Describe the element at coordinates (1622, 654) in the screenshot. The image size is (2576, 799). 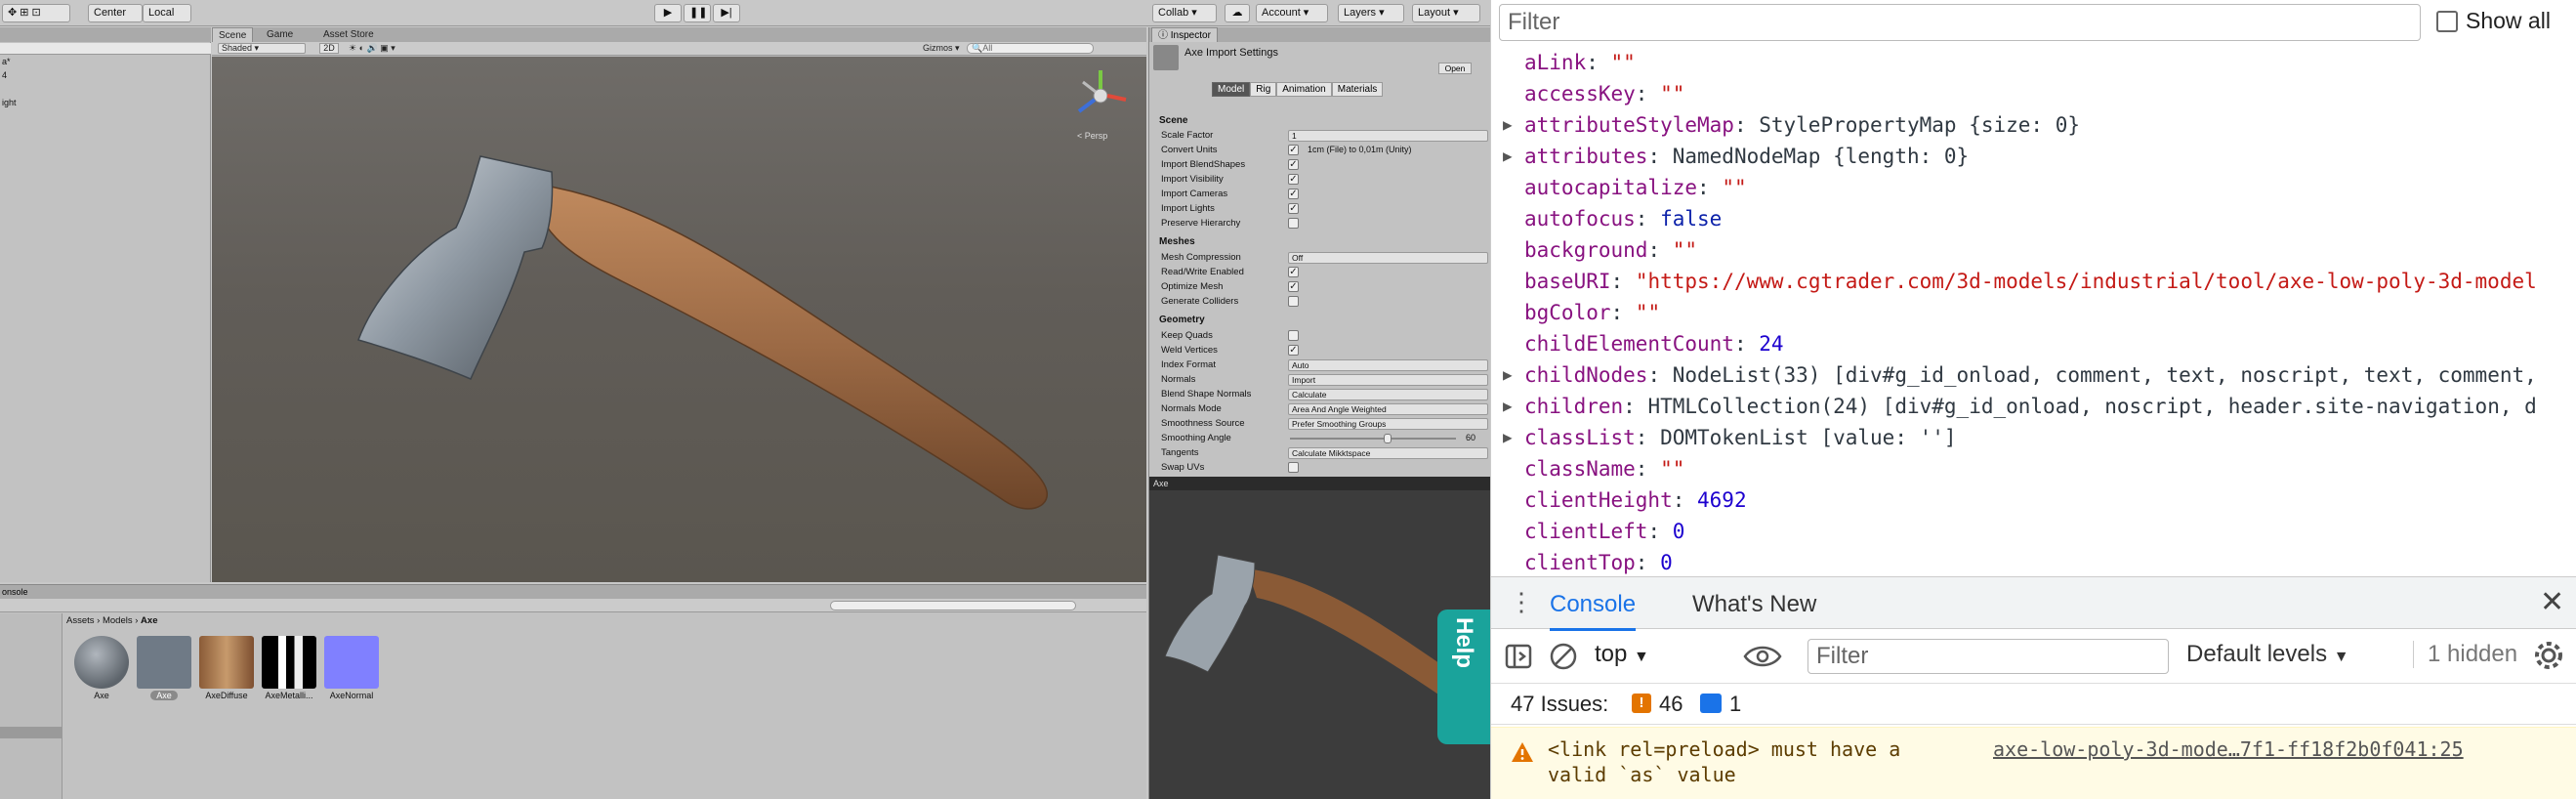
I see `context-selector: top ▼` at that location.